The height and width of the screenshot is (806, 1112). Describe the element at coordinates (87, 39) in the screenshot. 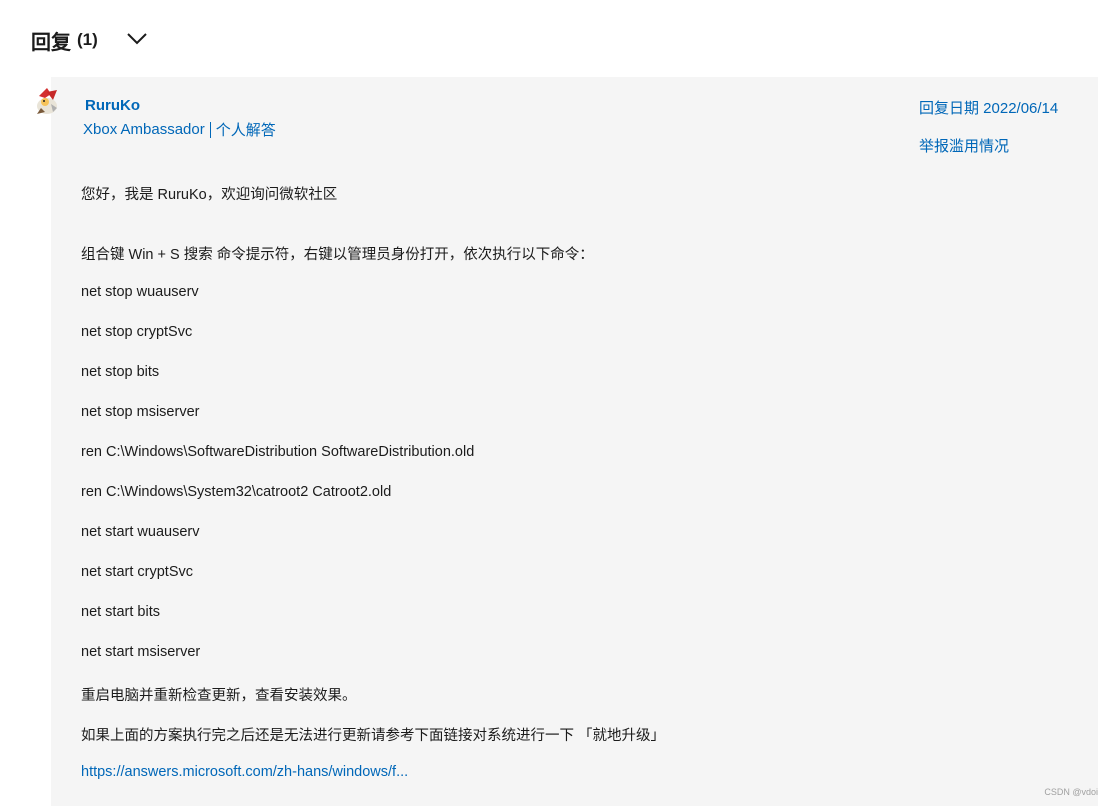

I see `replies-count: (1)` at that location.